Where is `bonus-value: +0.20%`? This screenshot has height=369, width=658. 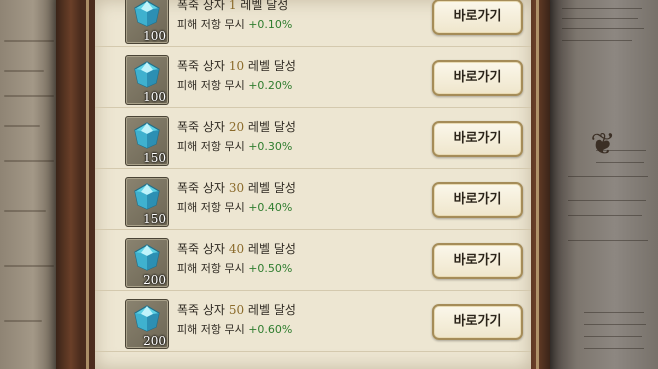 bonus-value: +0.20% is located at coordinates (270, 85).